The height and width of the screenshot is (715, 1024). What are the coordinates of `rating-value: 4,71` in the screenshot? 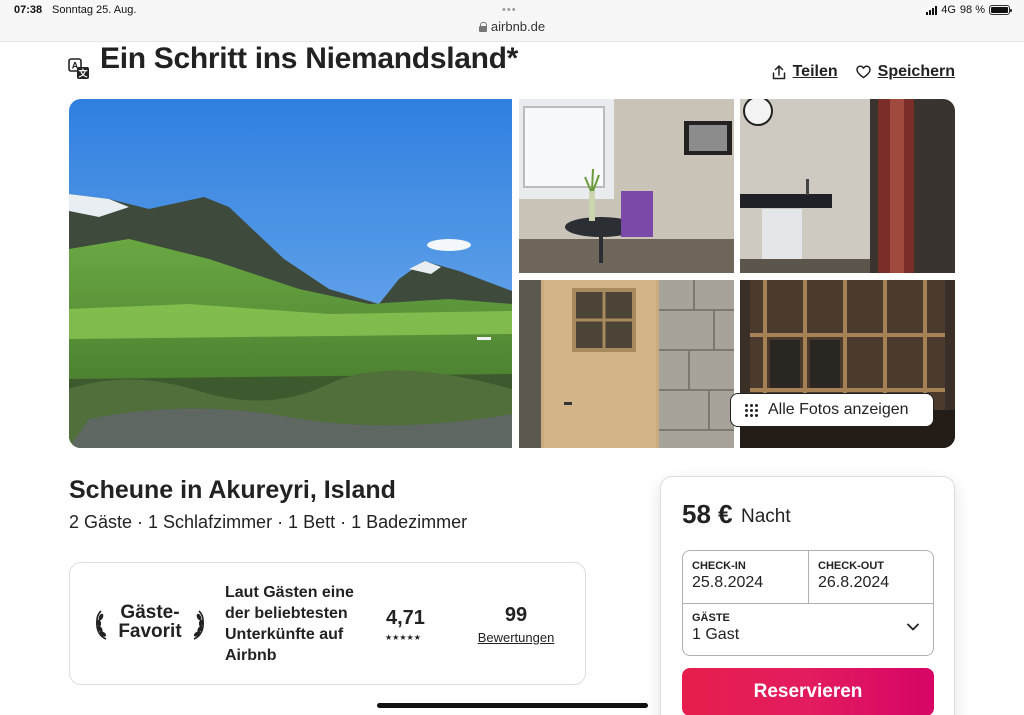 It's located at (405, 618).